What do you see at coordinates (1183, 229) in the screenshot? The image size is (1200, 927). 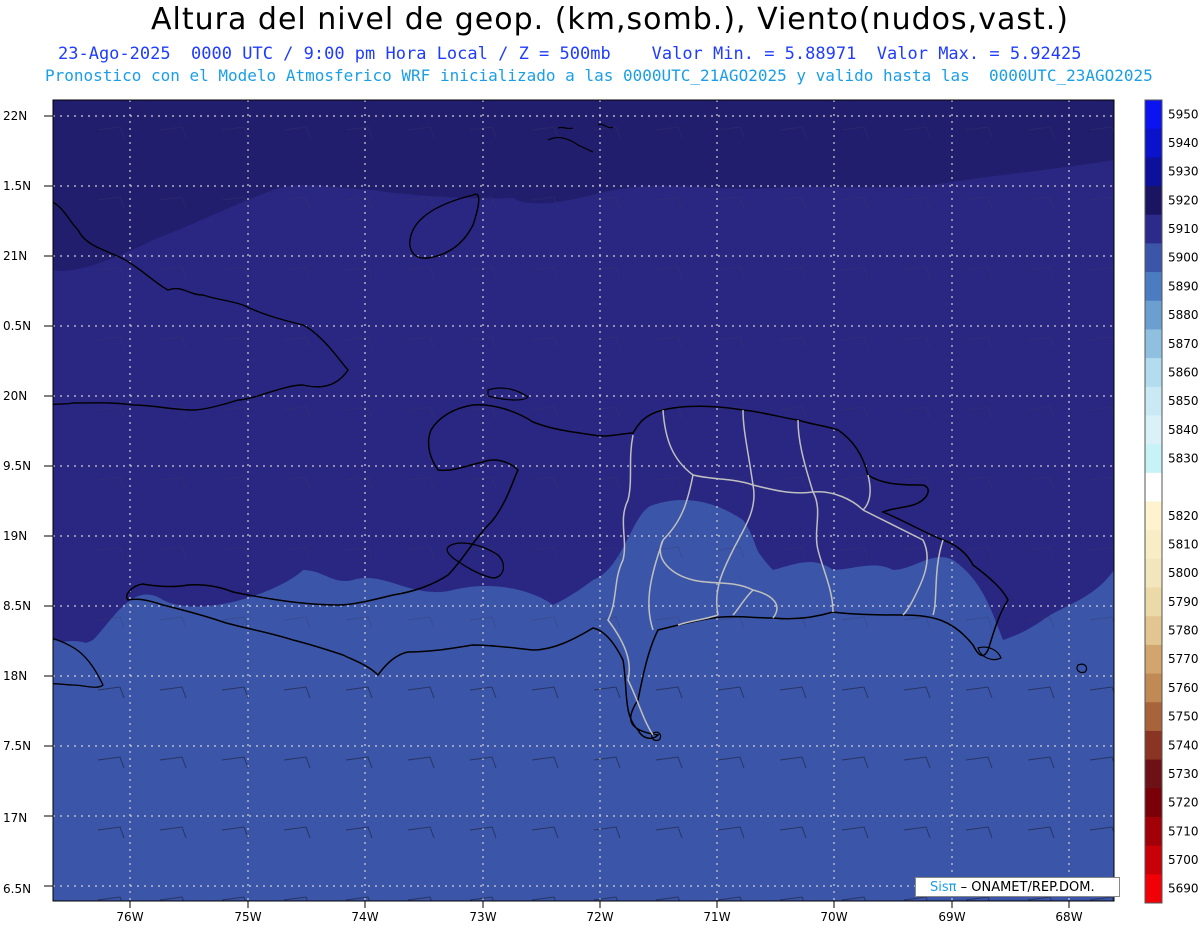 I see `colorbar-label: 5910` at bounding box center [1183, 229].